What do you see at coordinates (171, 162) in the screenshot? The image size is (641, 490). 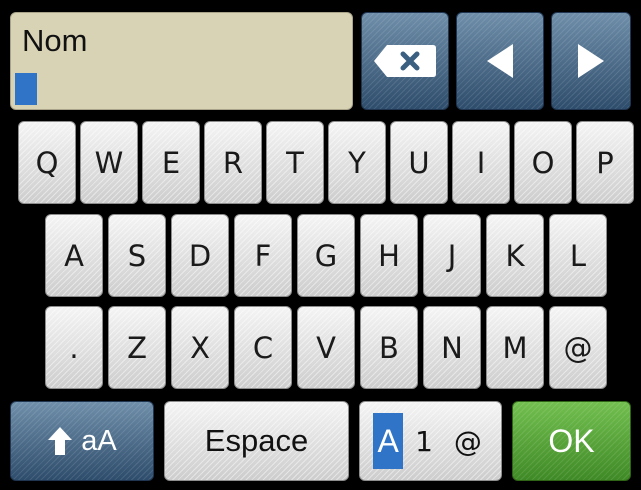 I see `key-e: E` at bounding box center [171, 162].